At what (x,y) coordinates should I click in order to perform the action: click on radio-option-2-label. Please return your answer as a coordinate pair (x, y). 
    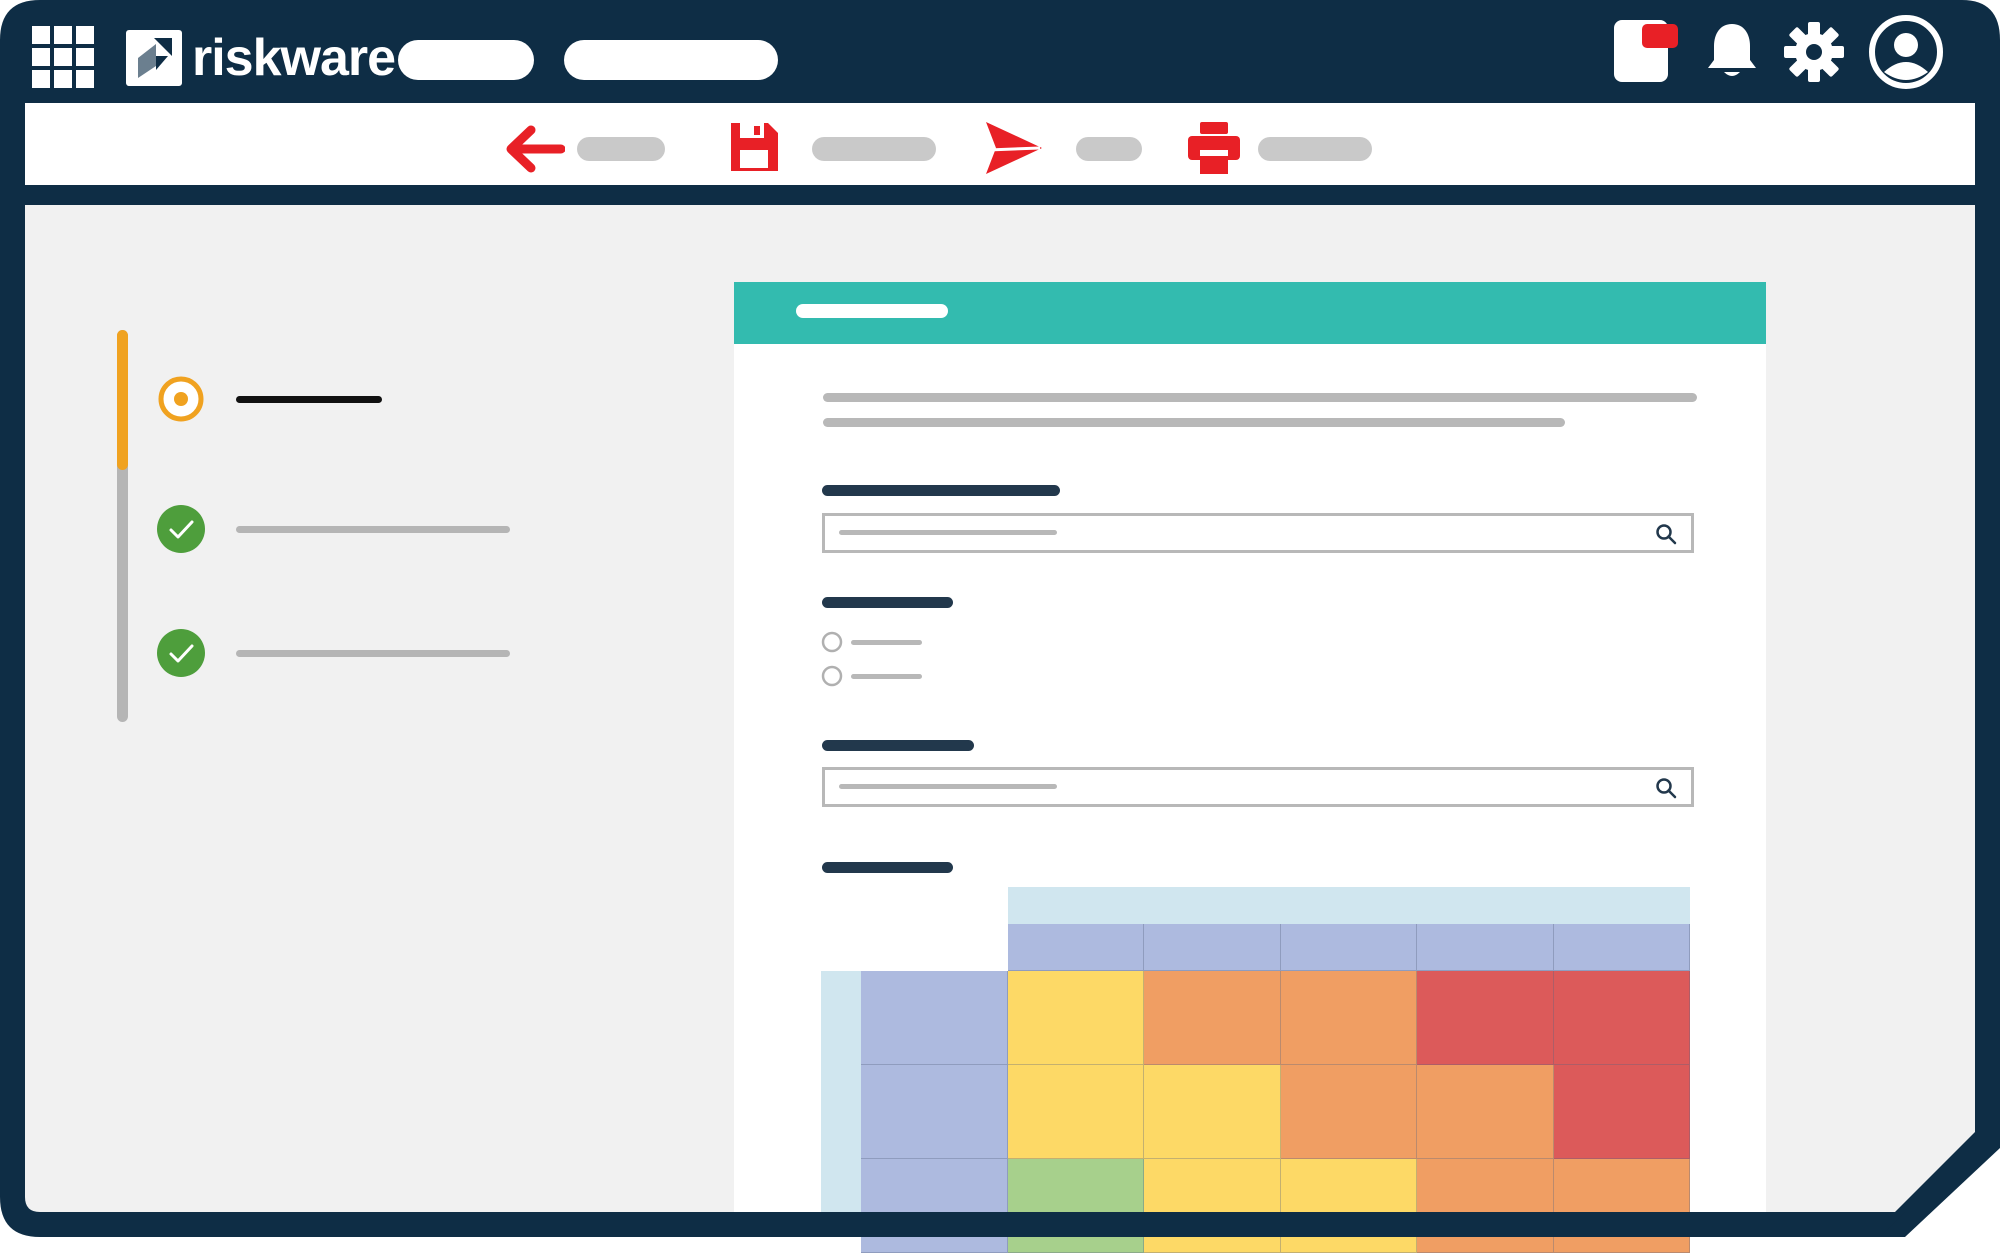
    Looking at the image, I should click on (886, 676).